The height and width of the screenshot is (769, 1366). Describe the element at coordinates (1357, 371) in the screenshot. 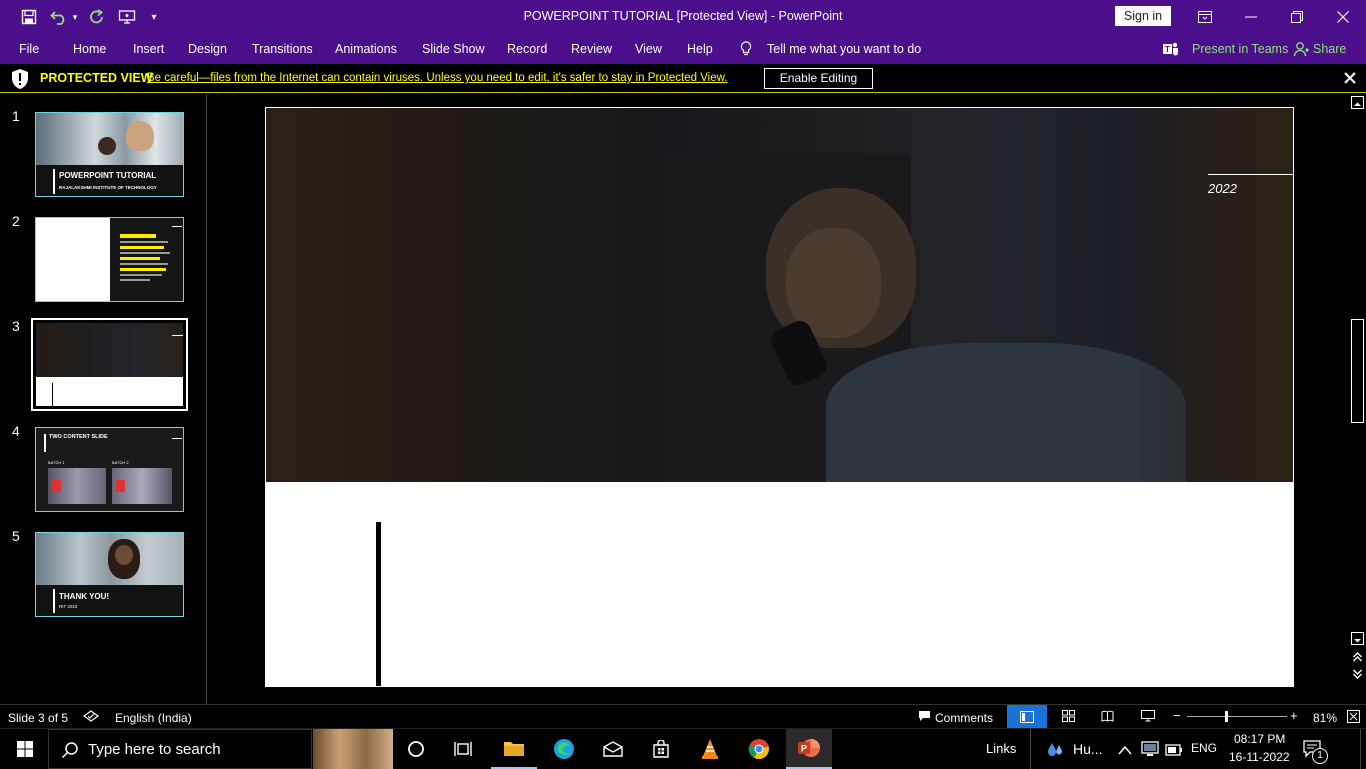

I see `scroll-thumb` at that location.